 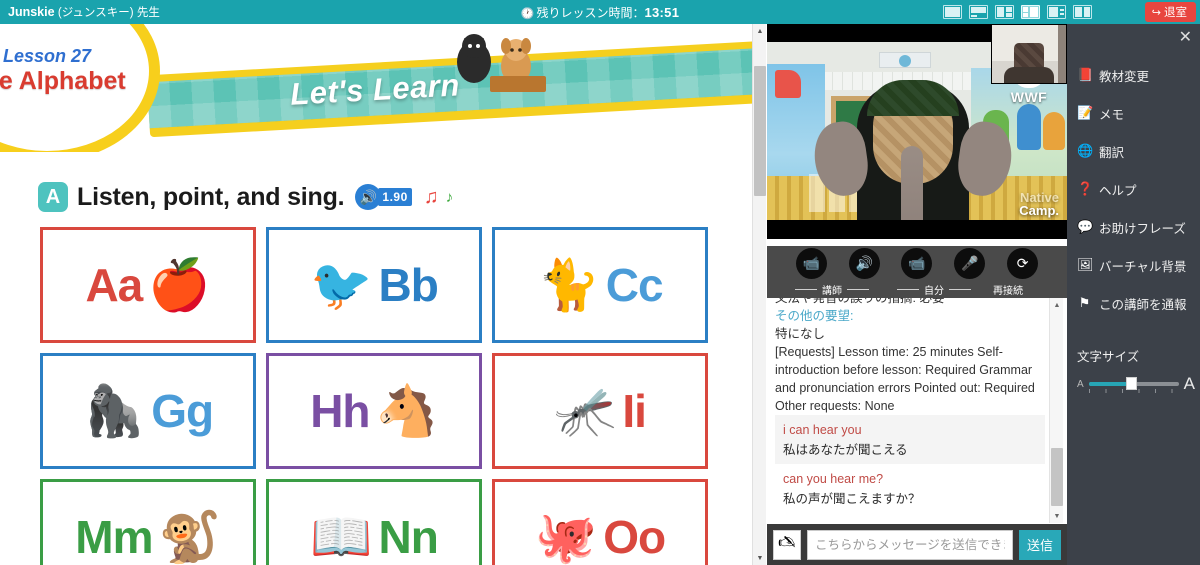 What do you see at coordinates (1133, 385) in the screenshot?
I see `font-size-slider` at bounding box center [1133, 385].